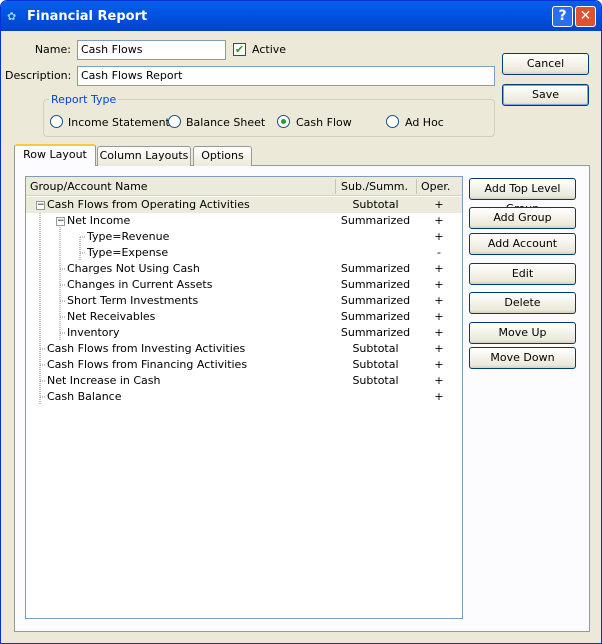 The width and height of the screenshot is (602, 644). Describe the element at coordinates (87, 16) in the screenshot. I see `window-title: Financial Report` at that location.